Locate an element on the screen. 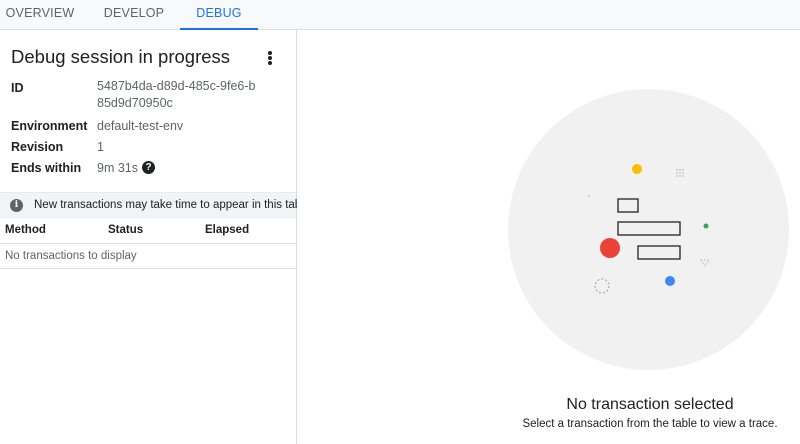 The width and height of the screenshot is (800, 444). red-blob is located at coordinates (610, 248).